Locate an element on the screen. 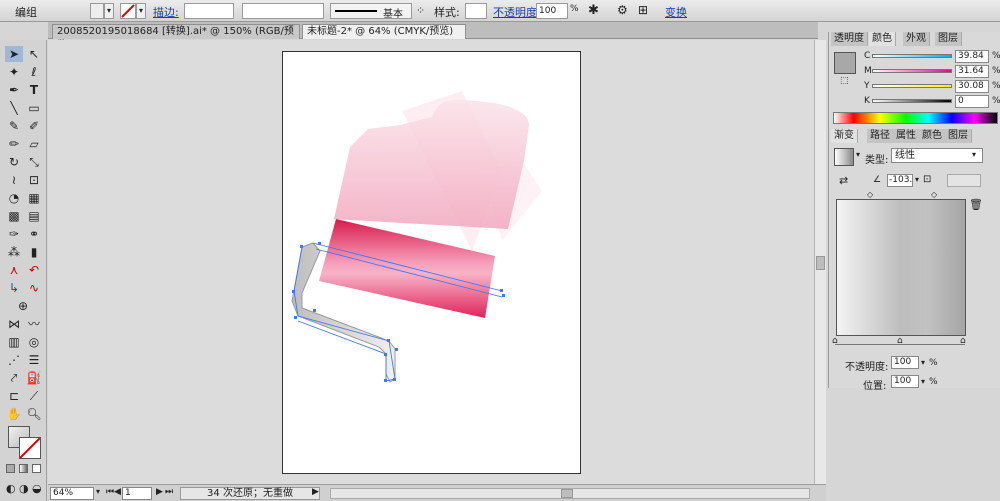 This screenshot has width=1000, height=501. selection-tool-icon: ➤ is located at coordinates (14, 54).